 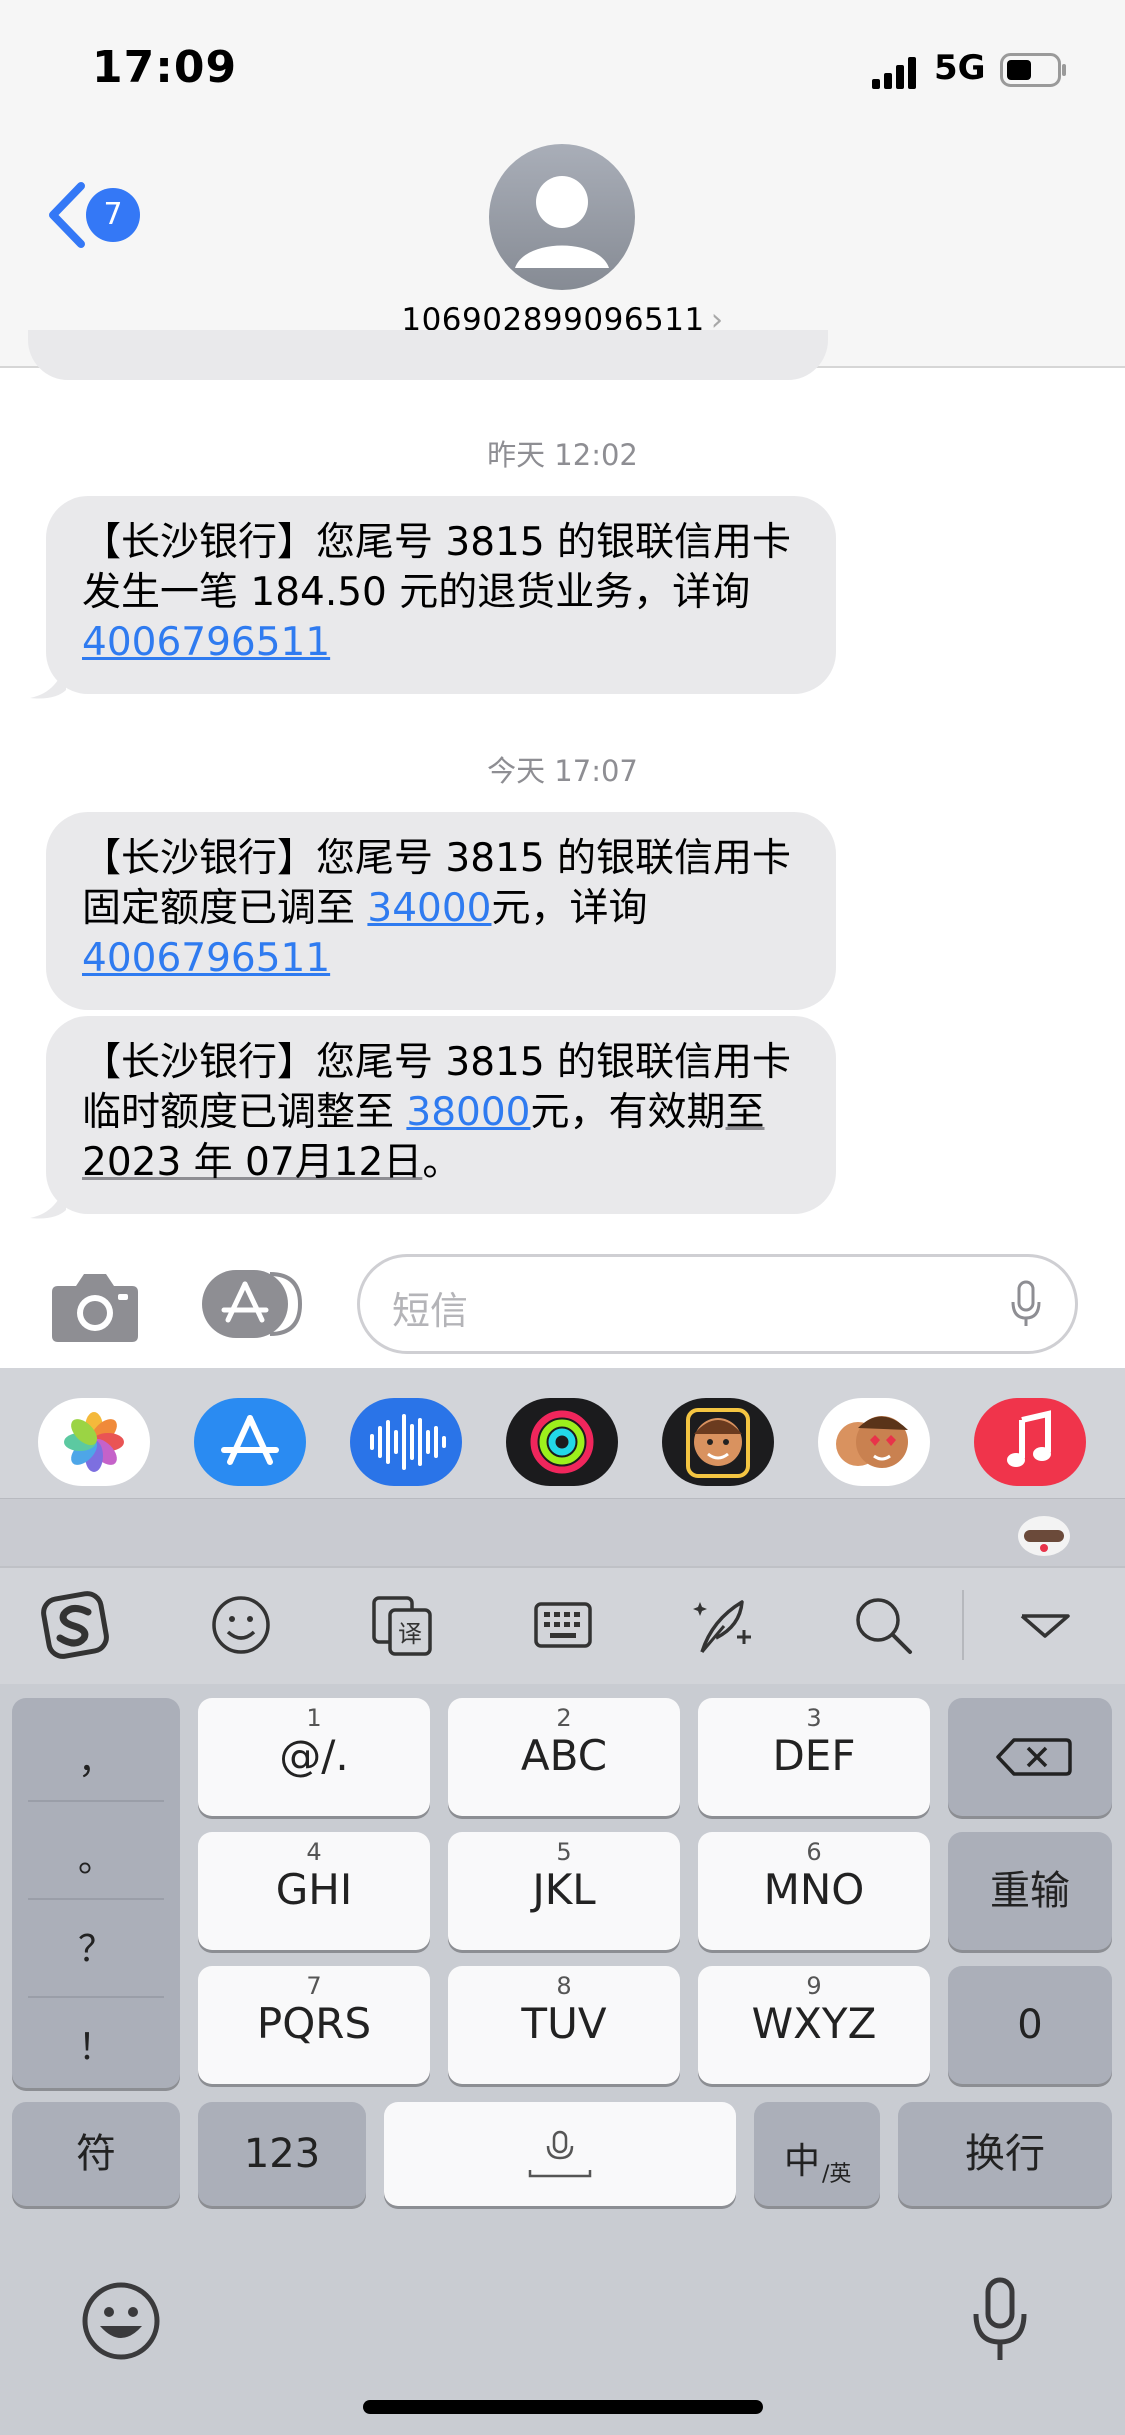 I want to click on message-text: 临时额度已调整至, so click(x=244, y=1112).